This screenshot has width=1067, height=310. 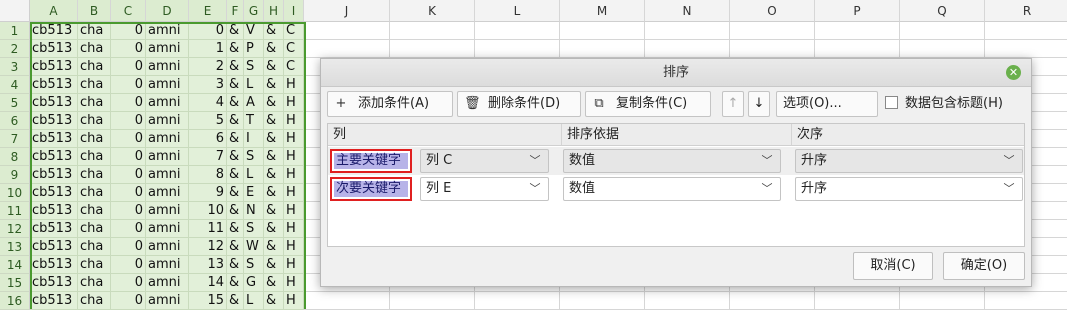 I want to click on column-header-o: O, so click(x=772, y=11).